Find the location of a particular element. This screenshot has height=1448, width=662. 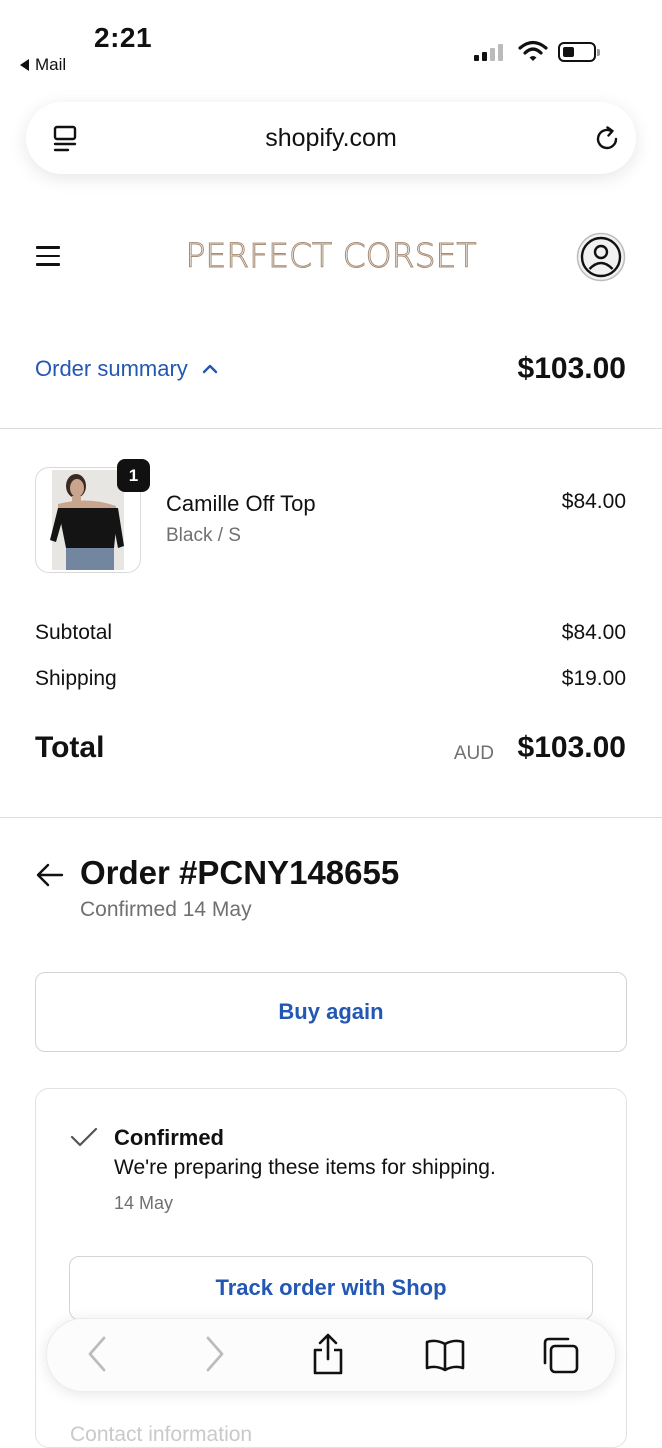

total-label: Total is located at coordinates (70, 747).